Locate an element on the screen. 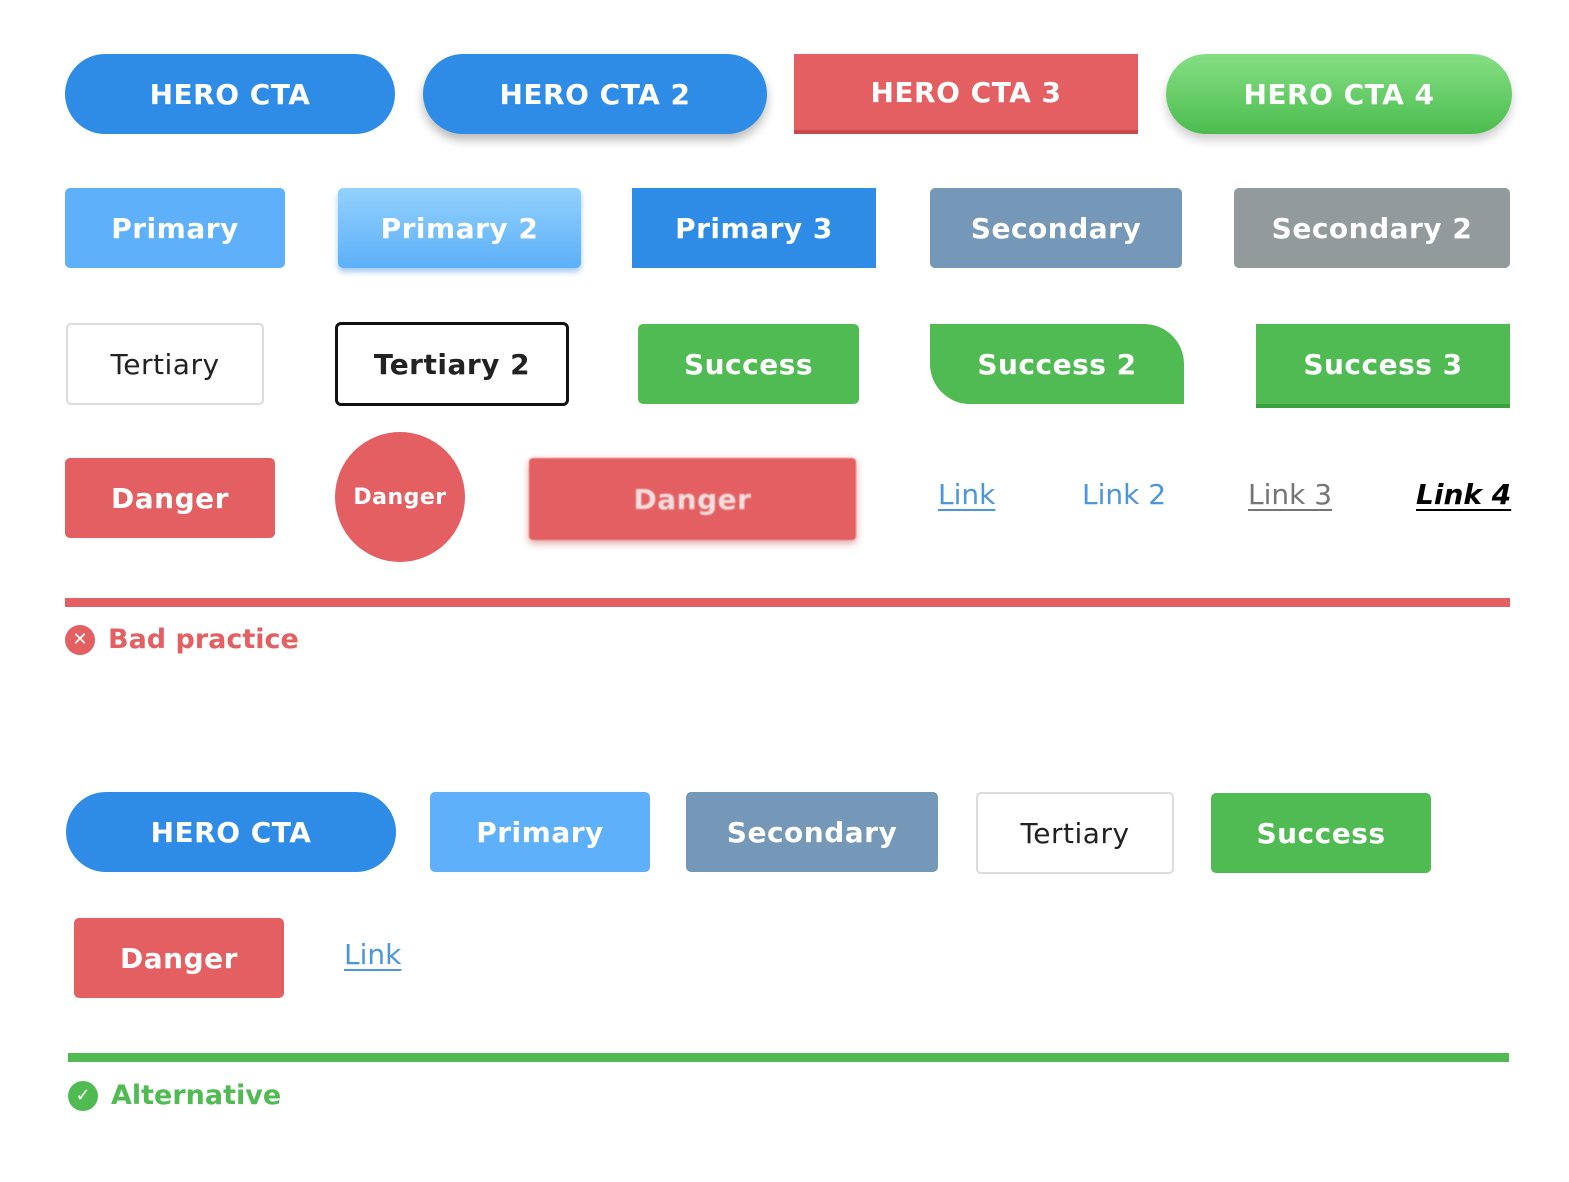 The width and height of the screenshot is (1569, 1182). bad-practice-divider is located at coordinates (787, 602).